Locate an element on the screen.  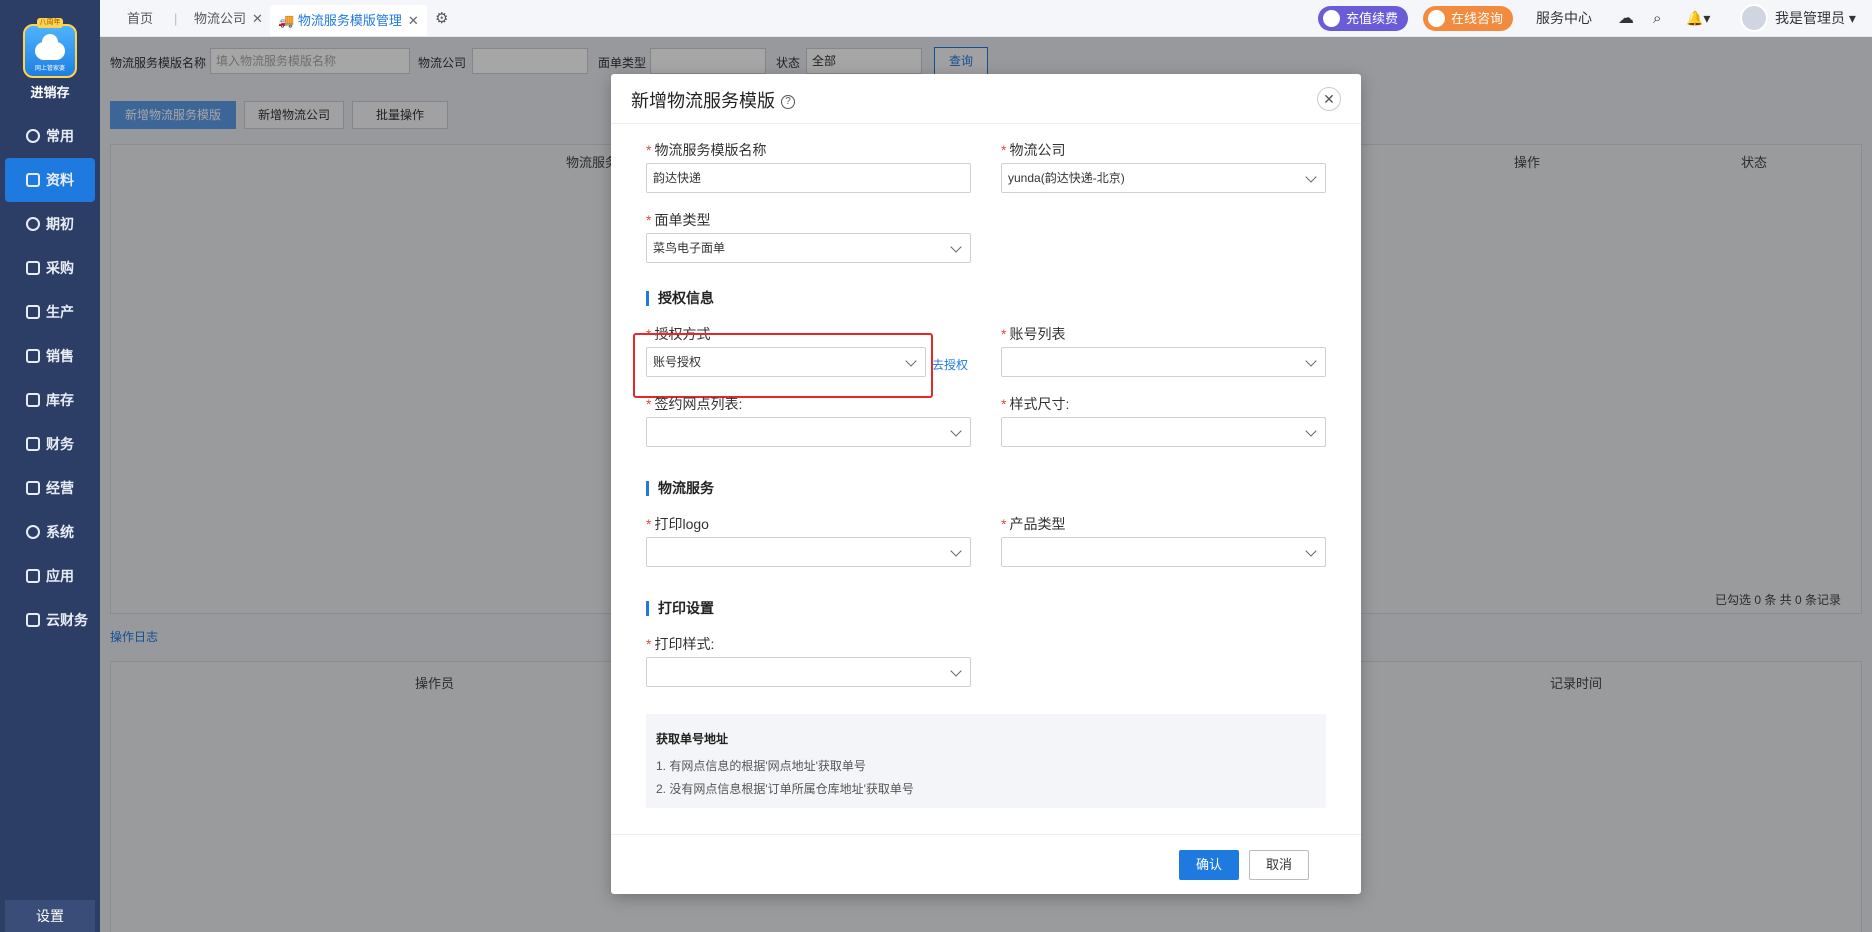
sidebar-item-label: 应用 is located at coordinates (60, 576).